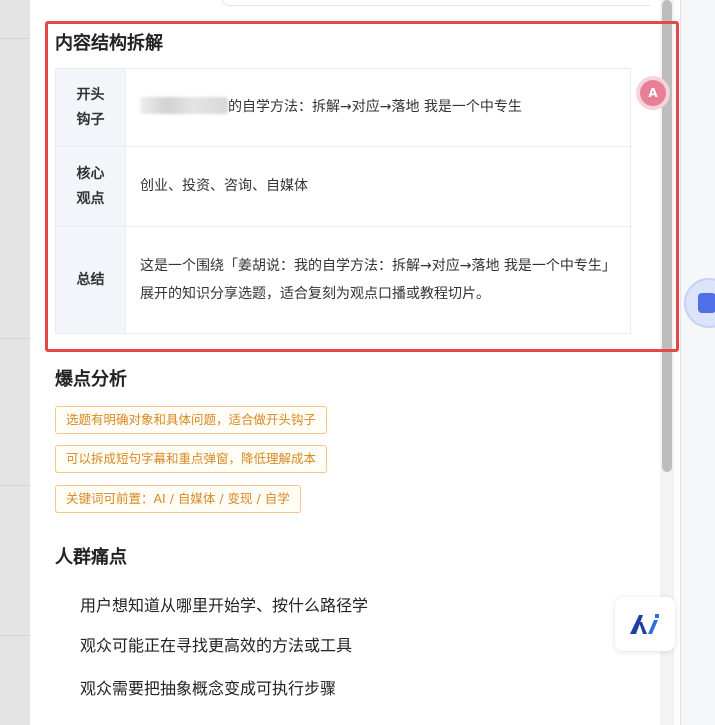 This screenshot has width=715, height=725. I want to click on pain-section-title: 人群痛点, so click(91, 557).